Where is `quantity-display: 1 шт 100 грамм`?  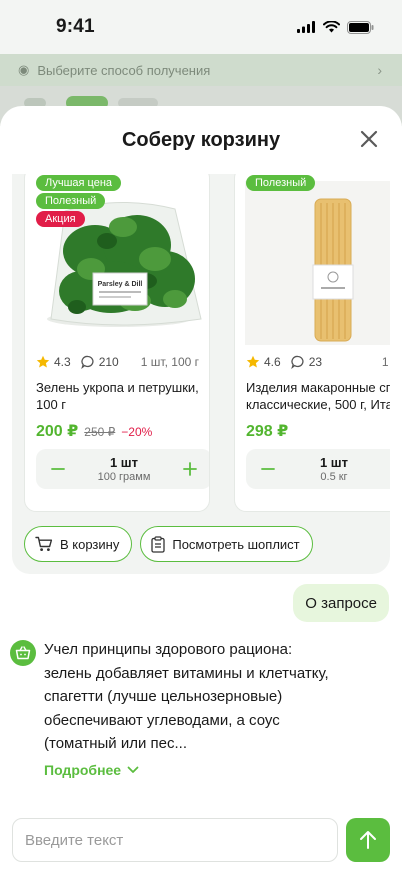 quantity-display: 1 шт 100 грамм is located at coordinates (124, 469).